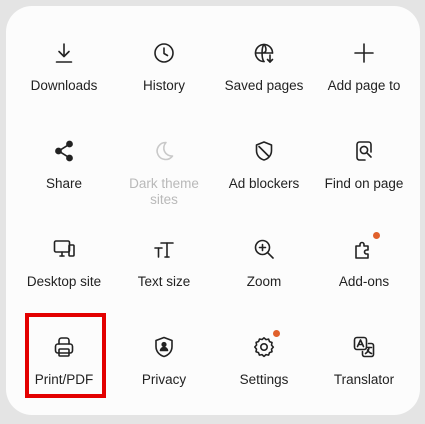  Describe the element at coordinates (364, 281) in the screenshot. I see `menu-item-label: Add-ons` at that location.